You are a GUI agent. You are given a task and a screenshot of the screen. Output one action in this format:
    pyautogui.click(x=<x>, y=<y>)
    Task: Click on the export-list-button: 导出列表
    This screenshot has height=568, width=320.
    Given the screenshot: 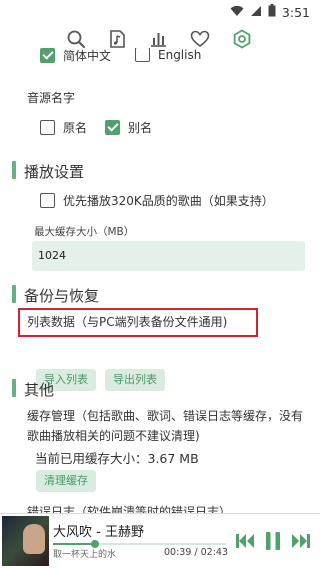 What is the action you would take?
    pyautogui.click(x=135, y=380)
    